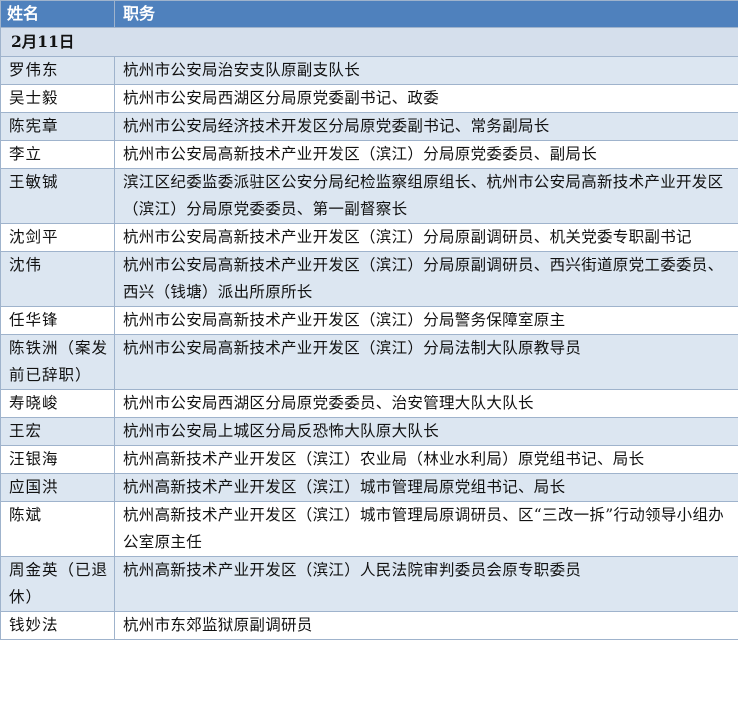 This screenshot has width=738, height=706. I want to click on name-cell: 周金英（已退休）, so click(57, 584).